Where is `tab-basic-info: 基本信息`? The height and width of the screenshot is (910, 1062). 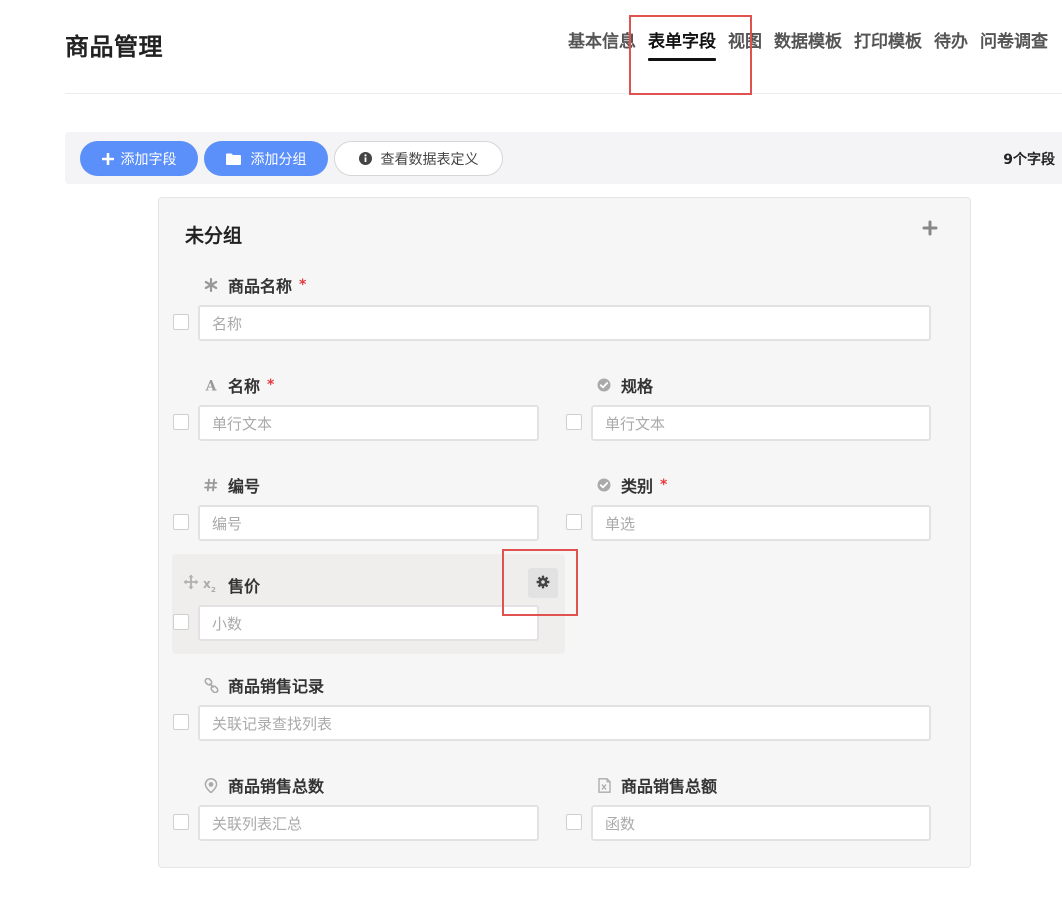 tab-basic-info: 基本信息 is located at coordinates (602, 42).